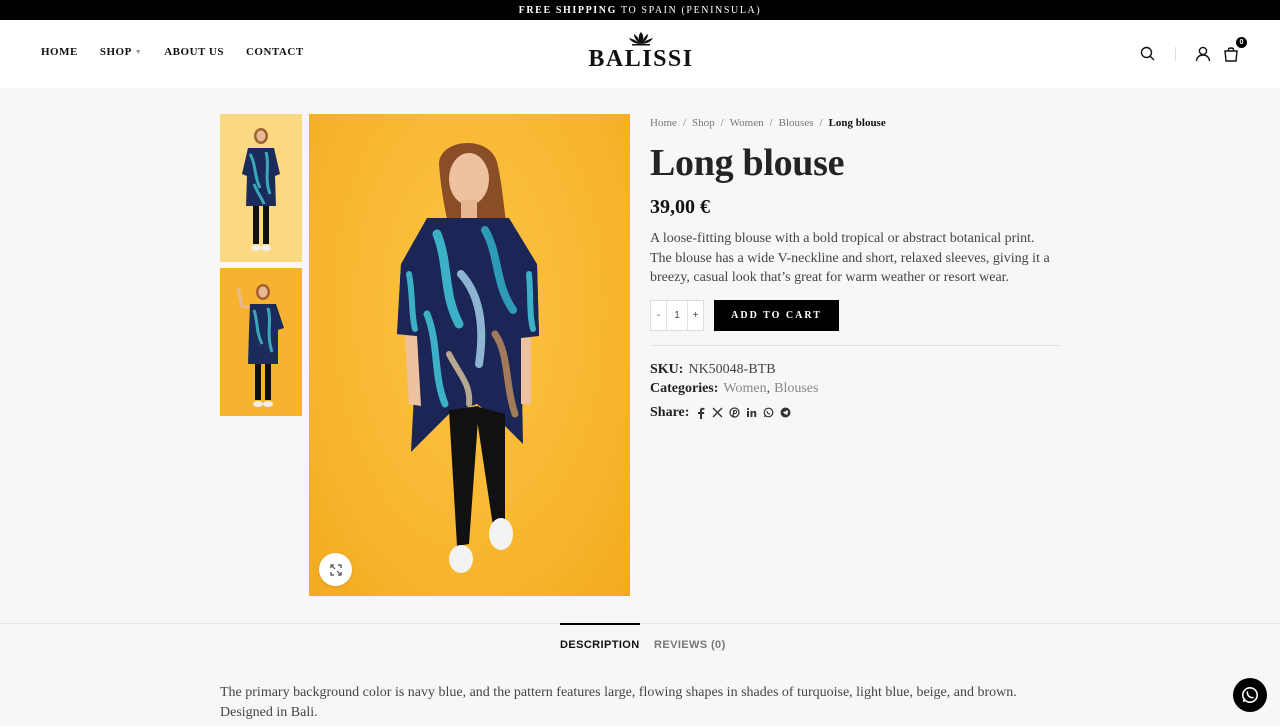 This screenshot has width=1280, height=726. I want to click on quantity-decrease-button: -, so click(658, 315).